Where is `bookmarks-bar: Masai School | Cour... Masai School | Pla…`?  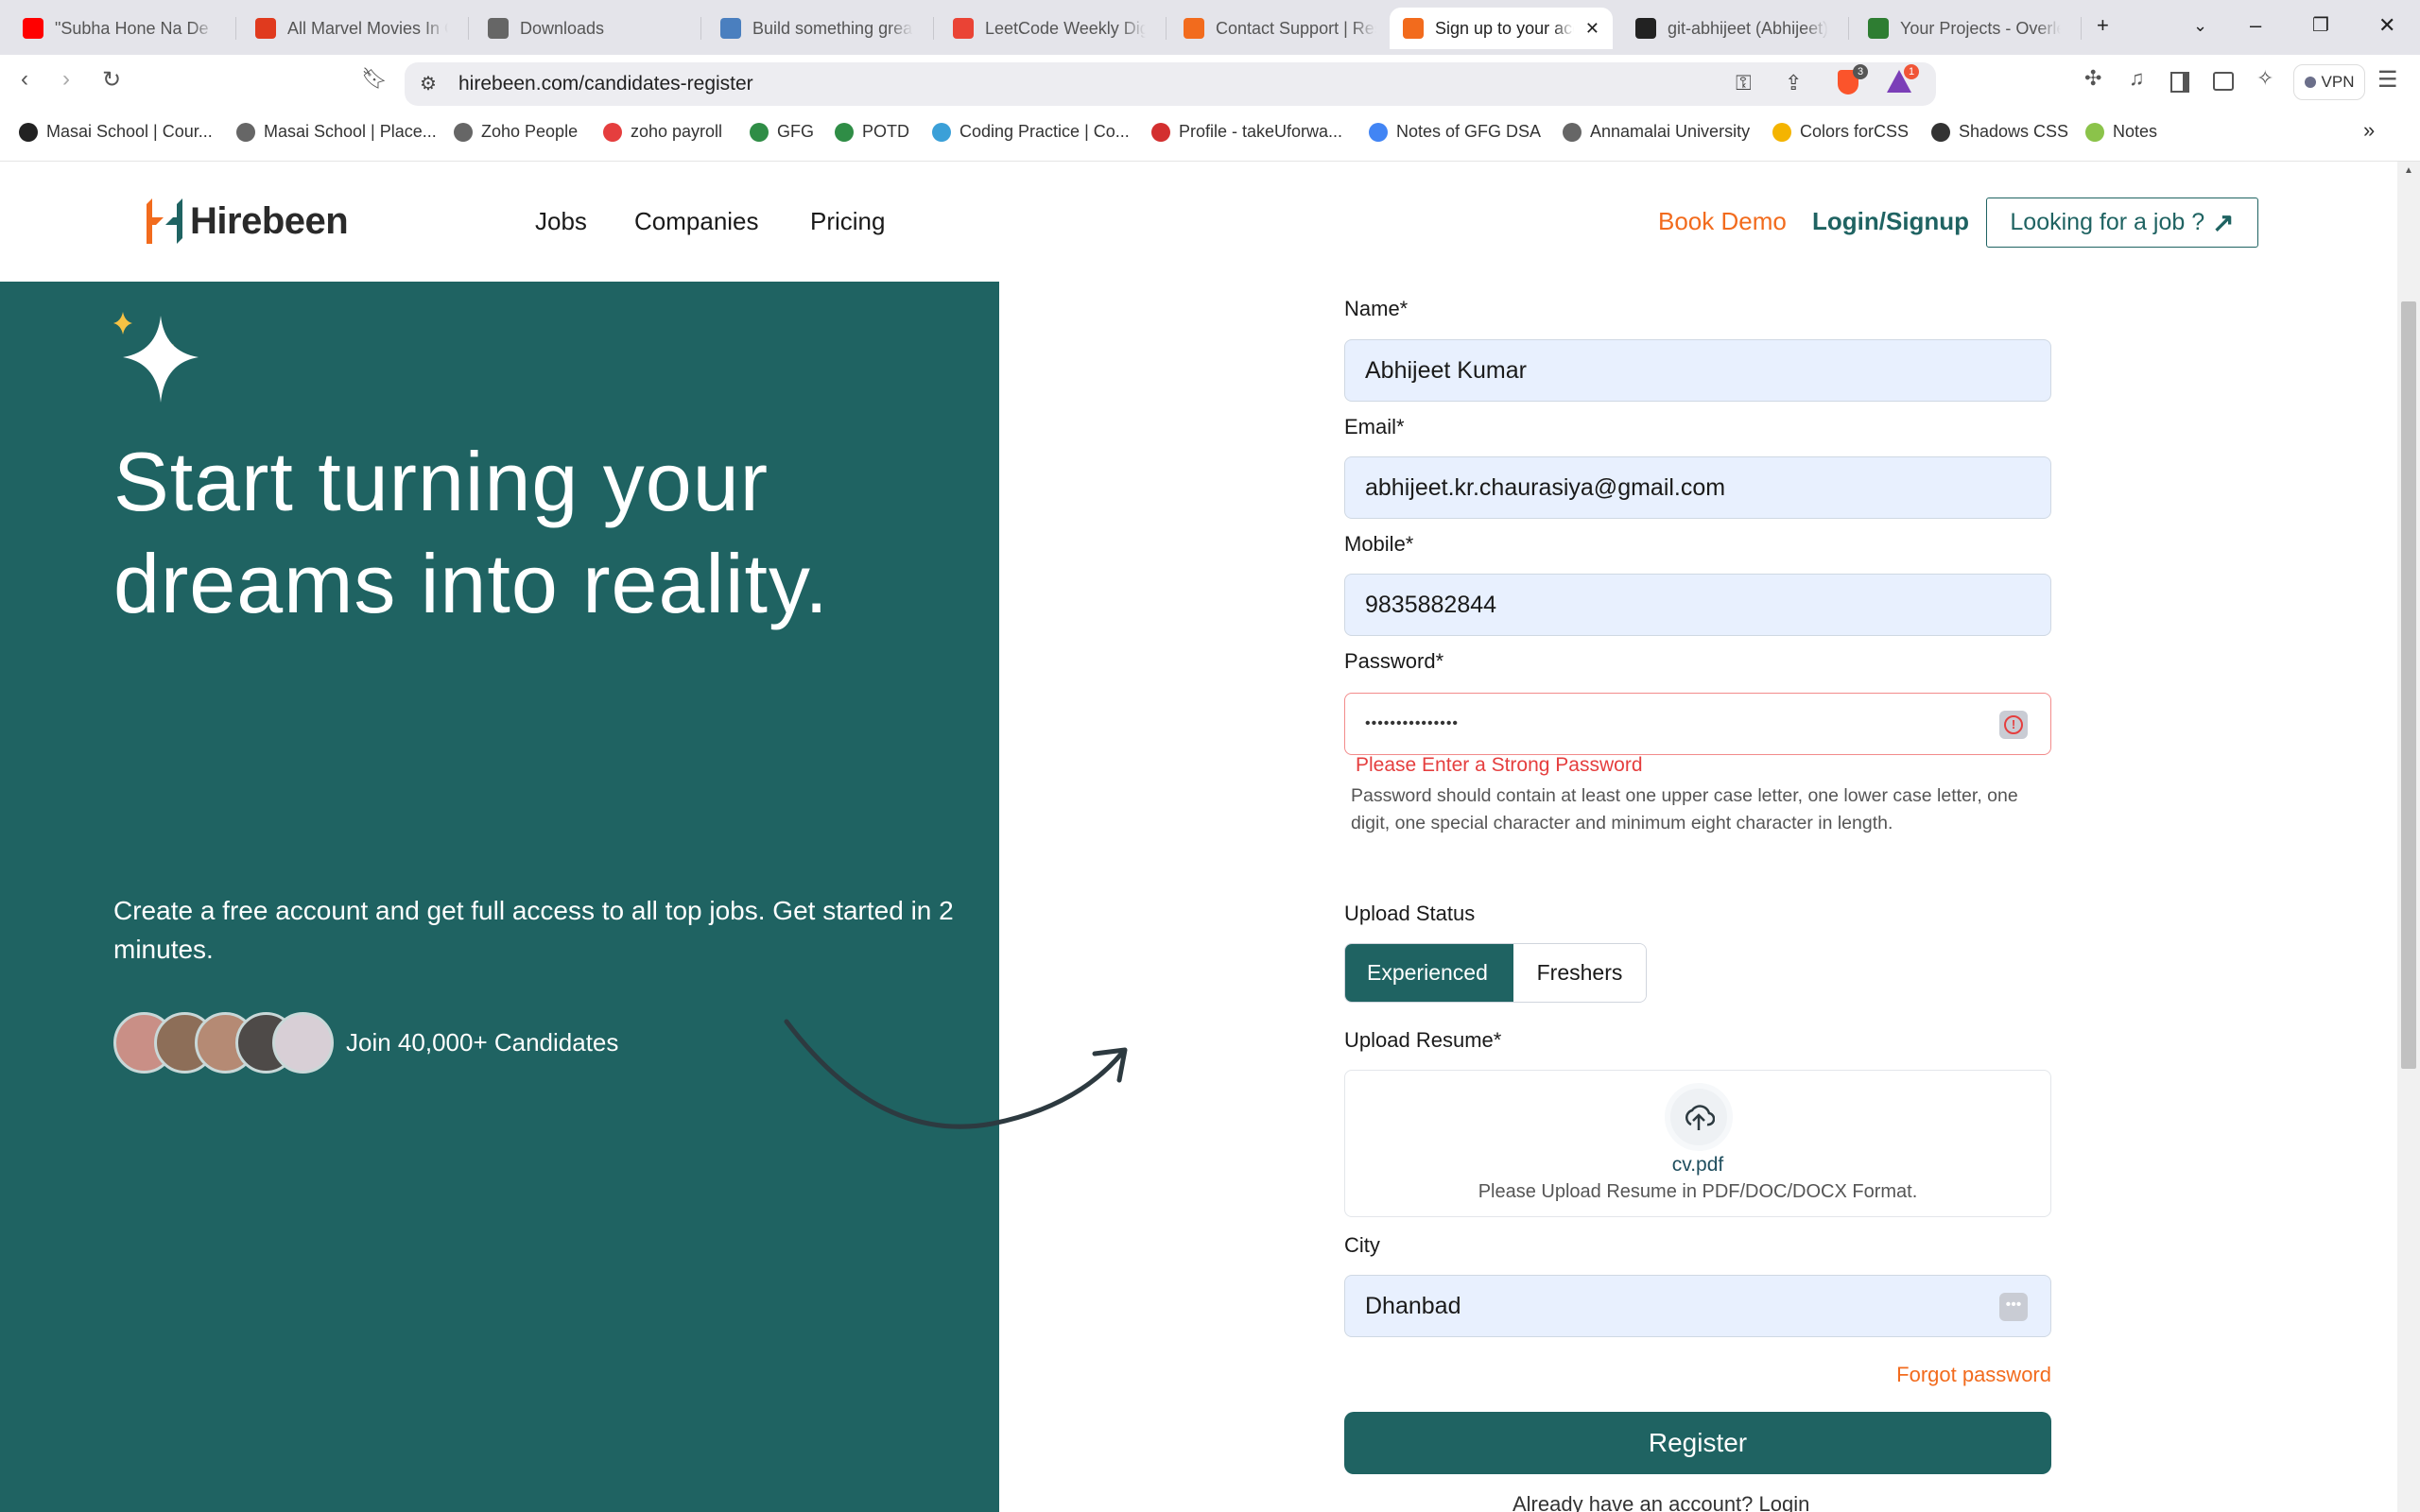 bookmarks-bar: Masai School | Cour... Masai School | Pla… is located at coordinates (1210, 135).